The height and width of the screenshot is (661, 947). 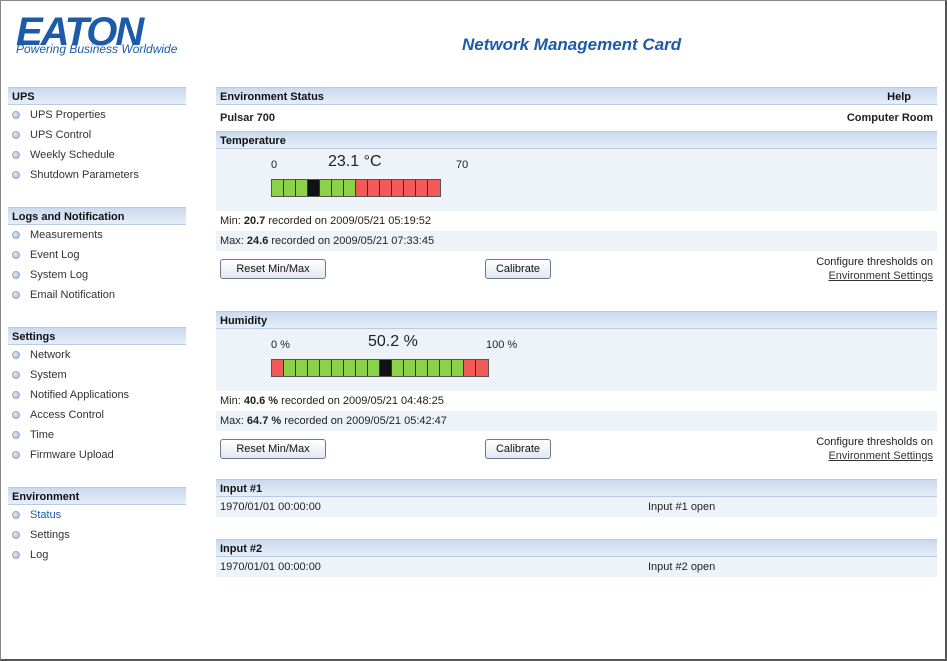 What do you see at coordinates (97, 515) in the screenshot?
I see `sidebar-item-status: Status` at bounding box center [97, 515].